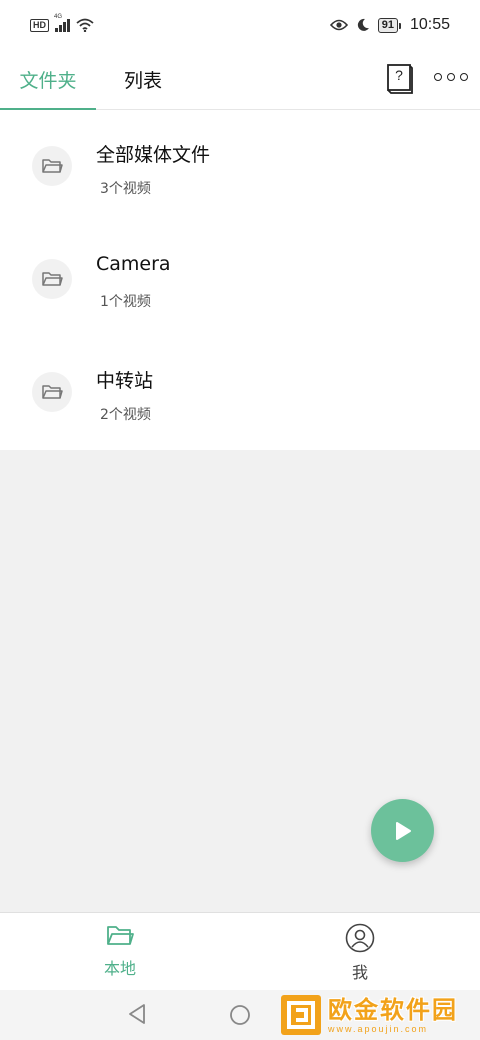 The image size is (480, 1040). I want to click on folder-item-all-media: 全部媒体文件 3个视频, so click(240, 166).